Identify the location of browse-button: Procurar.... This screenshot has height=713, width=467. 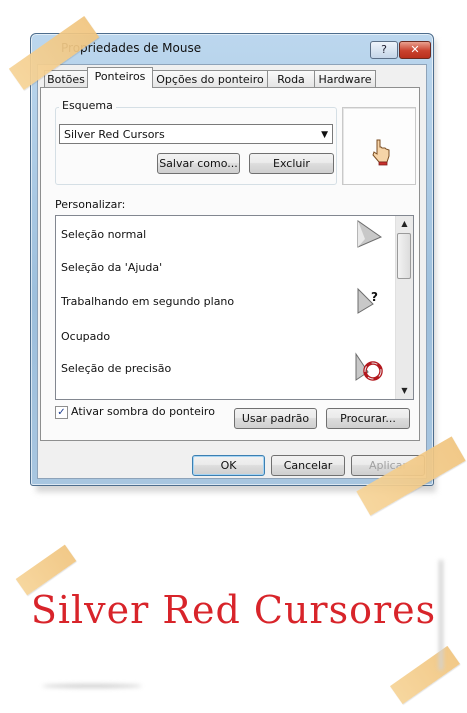
(368, 418).